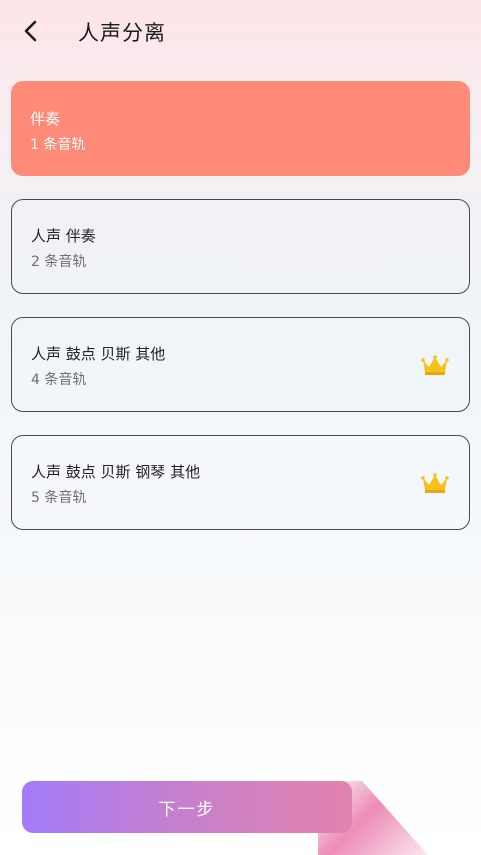 Image resolution: width=481 pixels, height=855 pixels. Describe the element at coordinates (240, 482) in the screenshot. I see `option-card-five-tracks: 人声 鼓点 贝斯 钢琴 其他 5 条音轨` at that location.